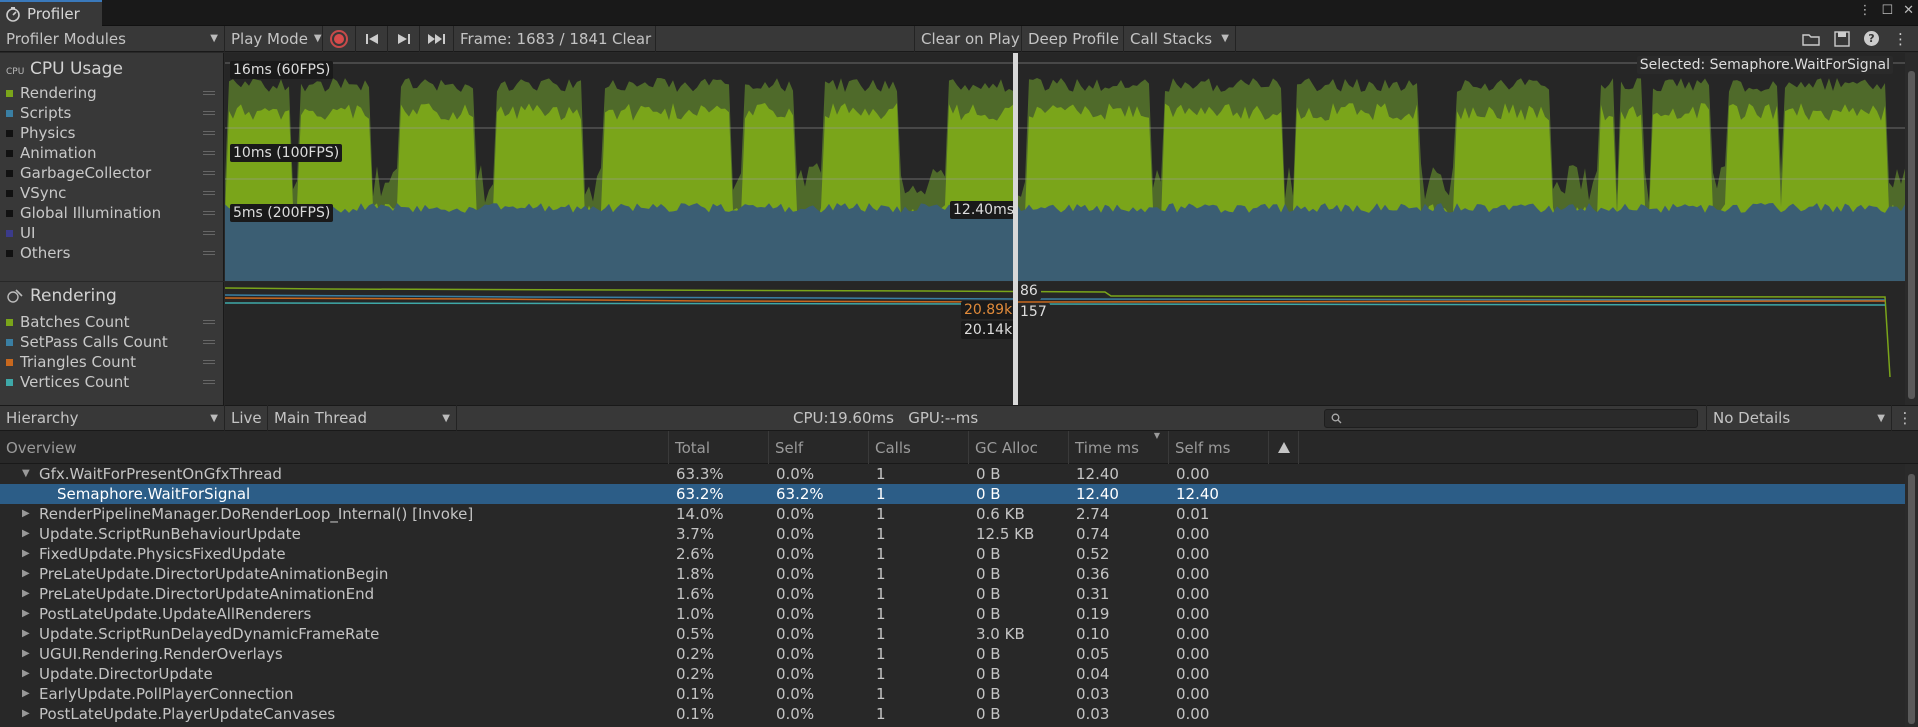  I want to click on row-self: 0.0%, so click(795, 674).